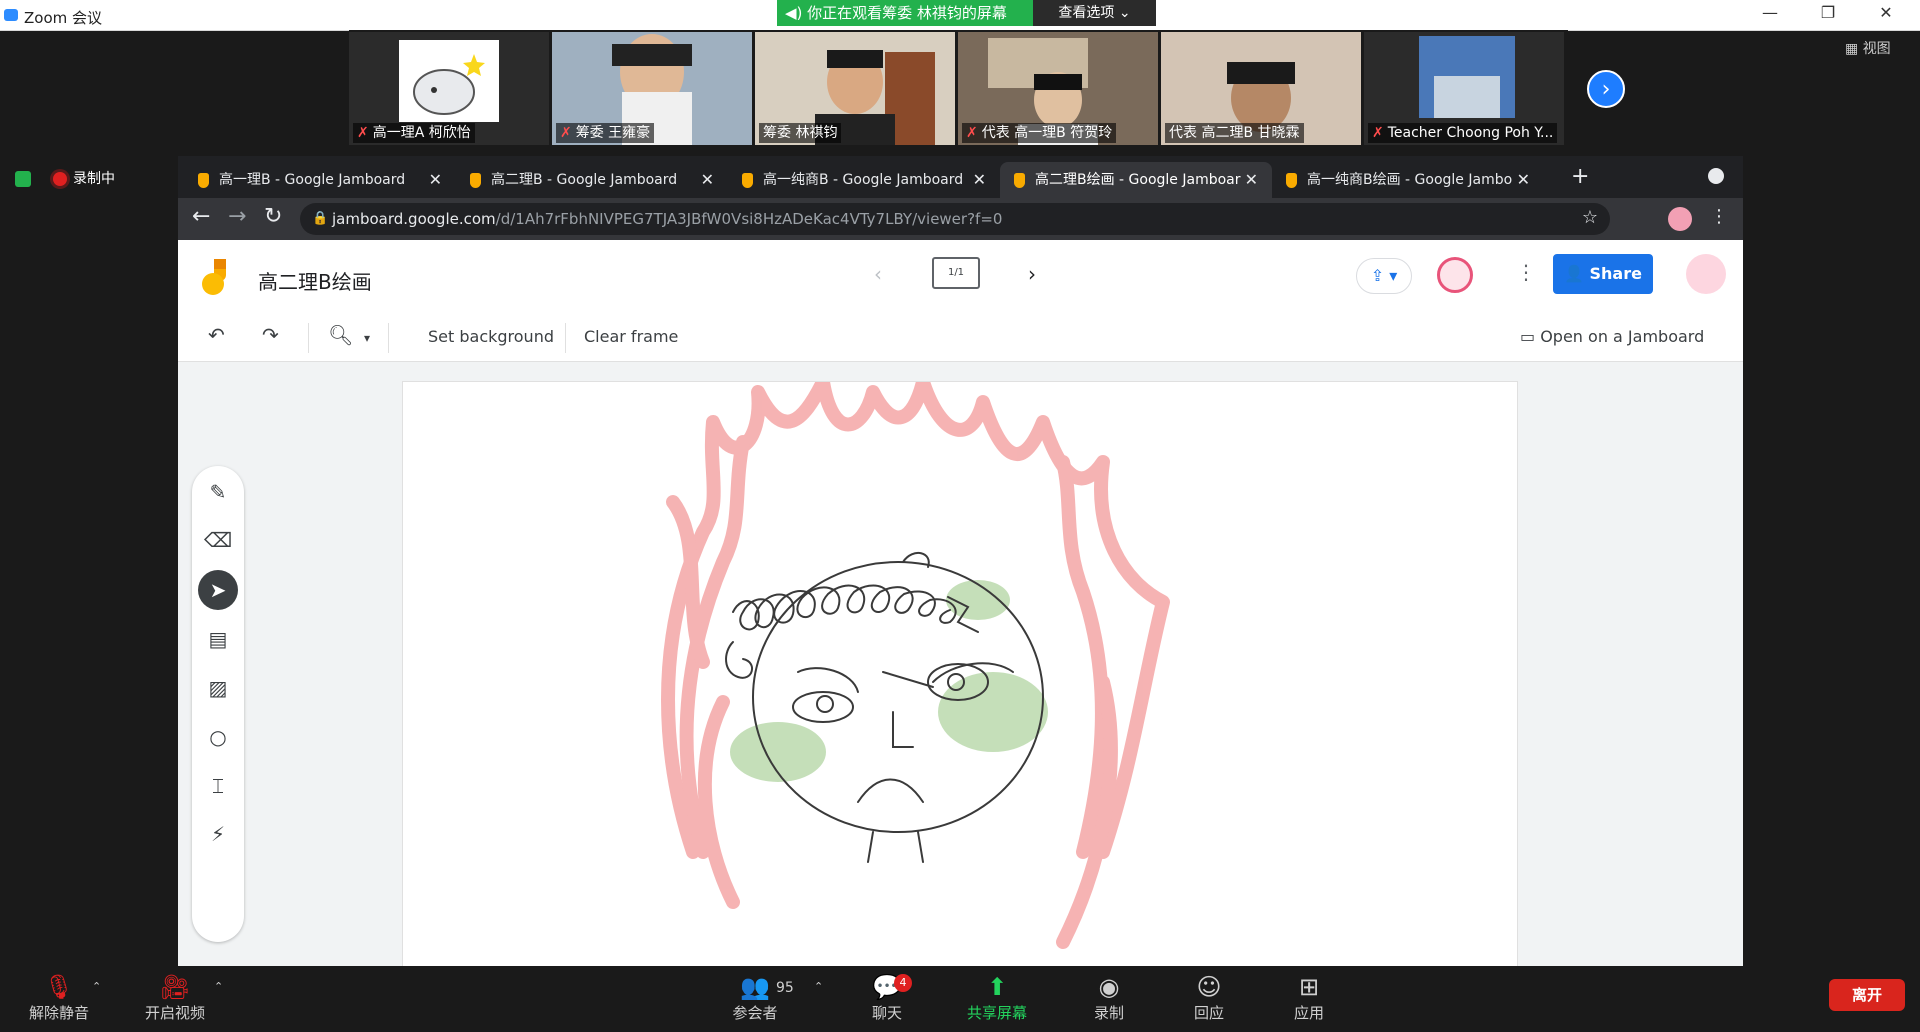  What do you see at coordinates (1208, 1013) in the screenshot?
I see `reactions-label: 回应` at bounding box center [1208, 1013].